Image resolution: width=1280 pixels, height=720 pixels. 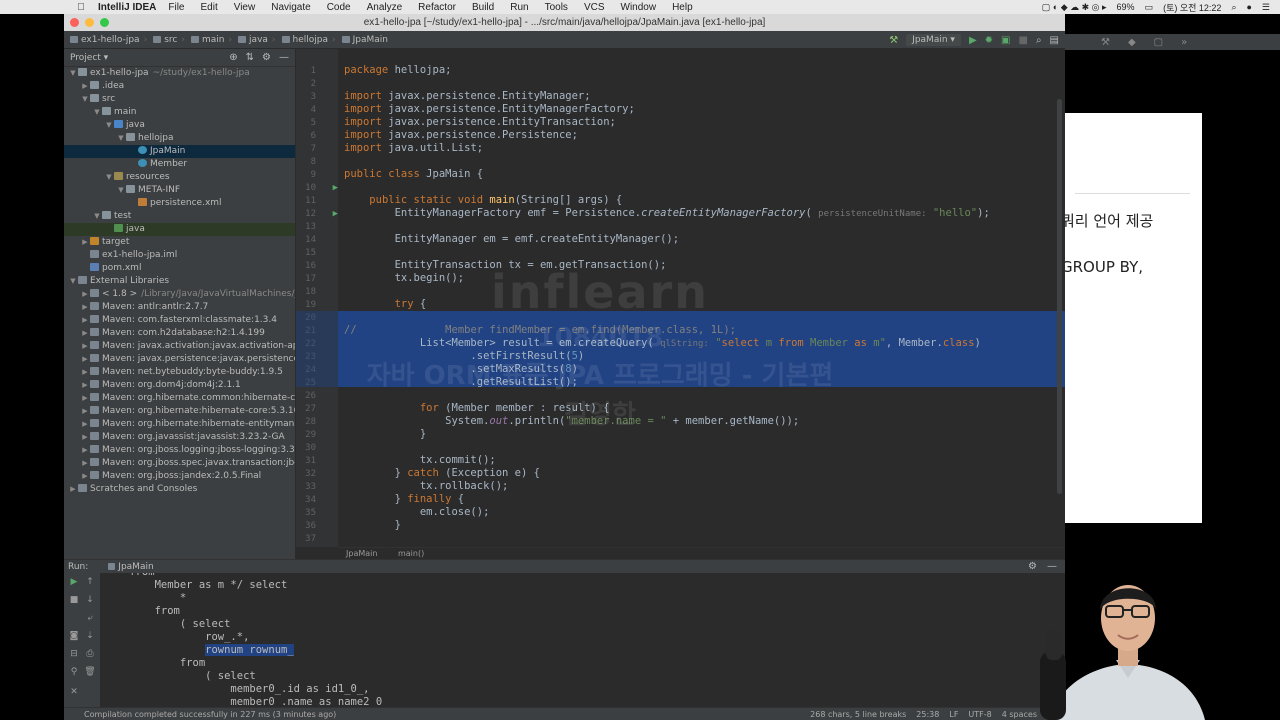 What do you see at coordinates (89, 22) in the screenshot?
I see `minimize-window-button` at bounding box center [89, 22].